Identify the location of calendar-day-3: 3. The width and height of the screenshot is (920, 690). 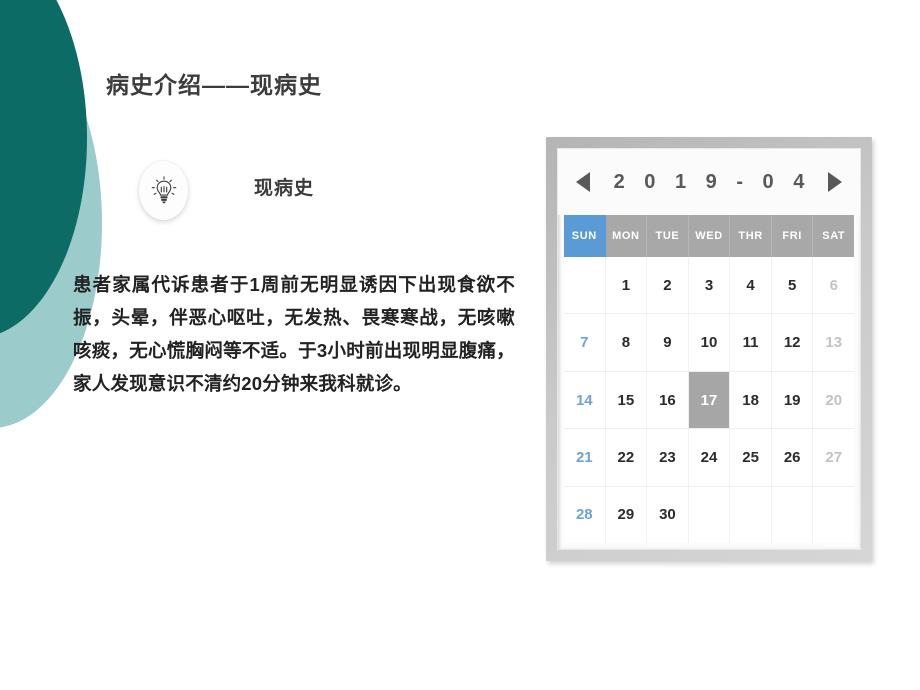
(709, 285).